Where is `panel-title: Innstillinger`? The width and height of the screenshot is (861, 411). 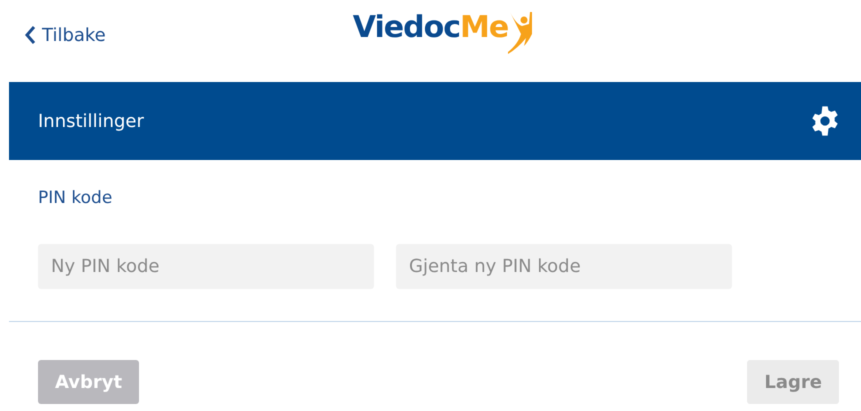 panel-title: Innstillinger is located at coordinates (91, 121).